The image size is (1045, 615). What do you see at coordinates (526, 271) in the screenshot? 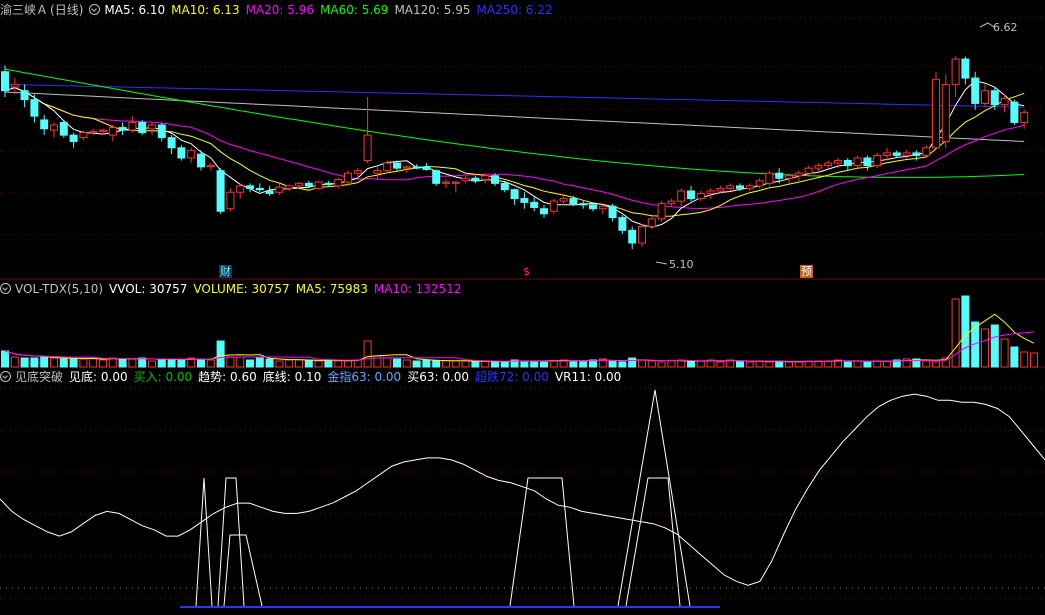
I see `dividend-marker: $` at bounding box center [526, 271].